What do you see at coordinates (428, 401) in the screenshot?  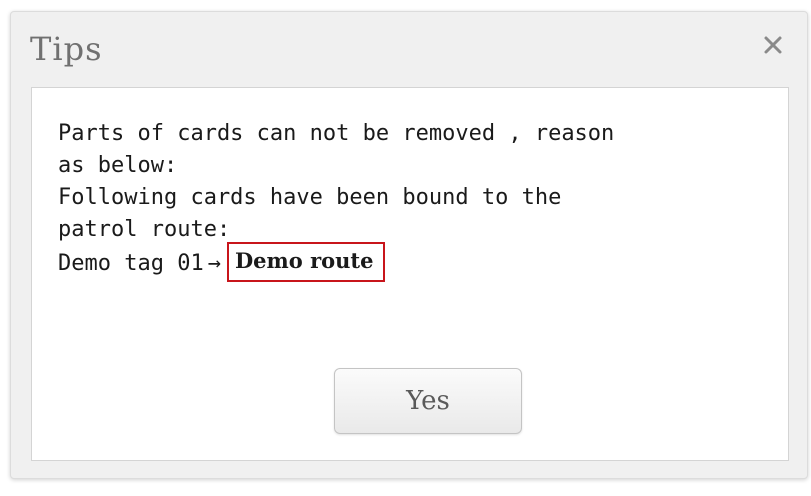 I see `yes-button: Yes` at bounding box center [428, 401].